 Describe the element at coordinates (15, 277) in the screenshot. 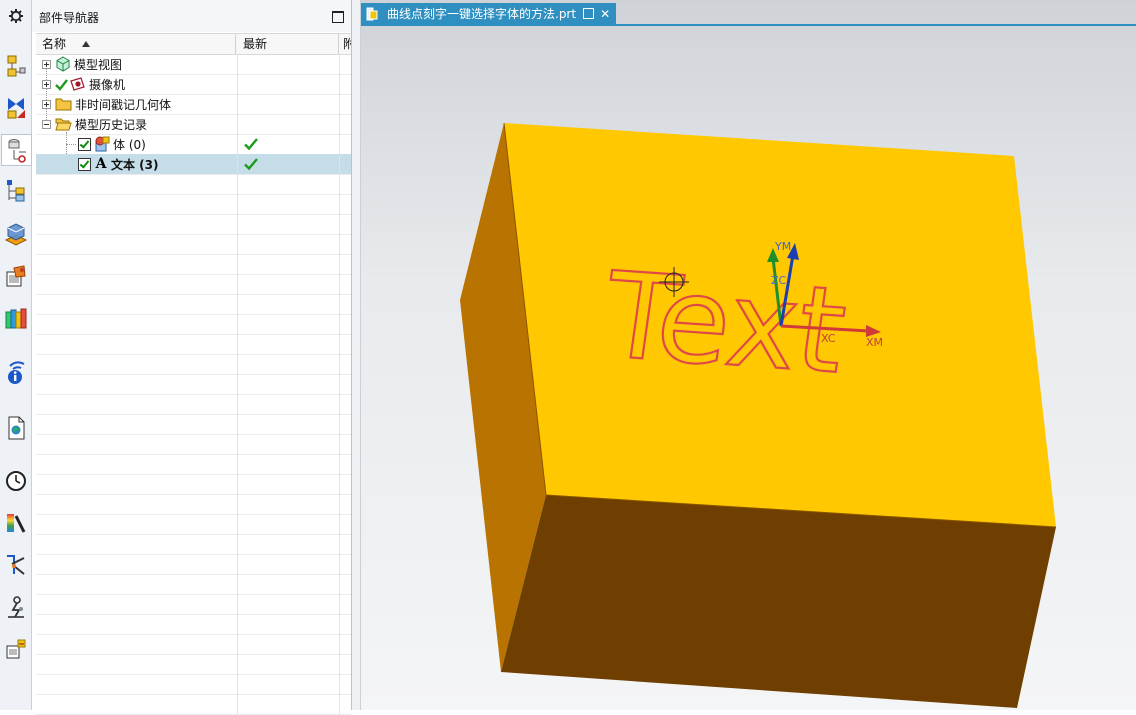

I see `web-browser-icon` at that location.